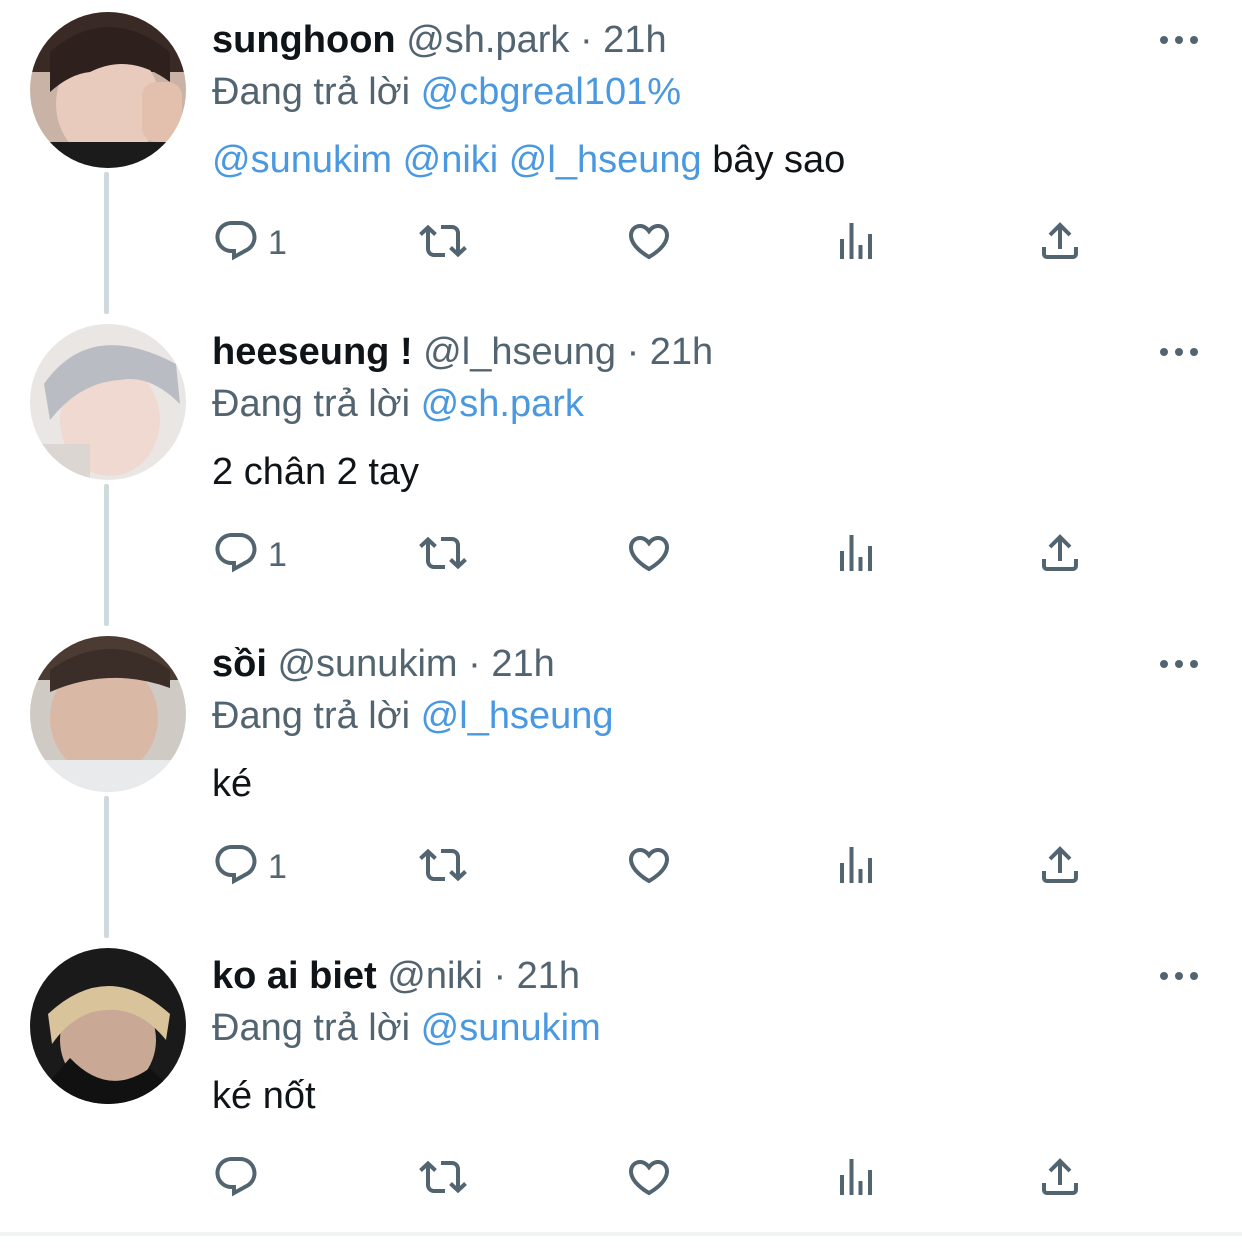  Describe the element at coordinates (304, 40) in the screenshot. I see `display-name: sunghoon` at that location.